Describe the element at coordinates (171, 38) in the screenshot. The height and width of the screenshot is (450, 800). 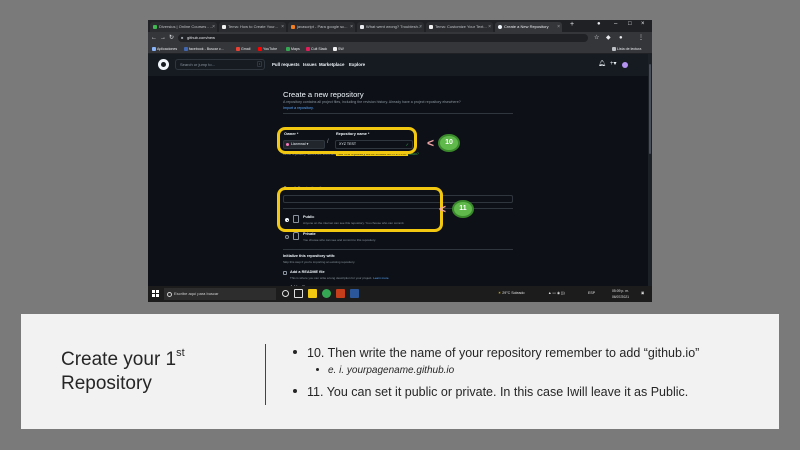
I see `reload-icon: ↻` at that location.